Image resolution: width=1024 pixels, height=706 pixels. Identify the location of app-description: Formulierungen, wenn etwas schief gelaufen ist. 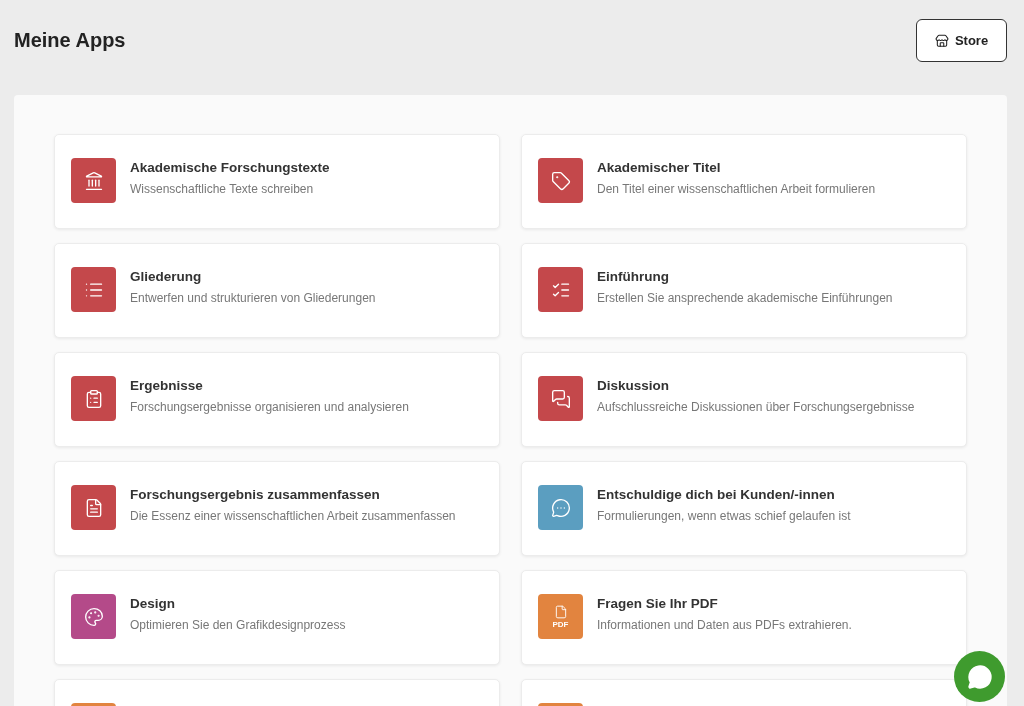
(724, 515).